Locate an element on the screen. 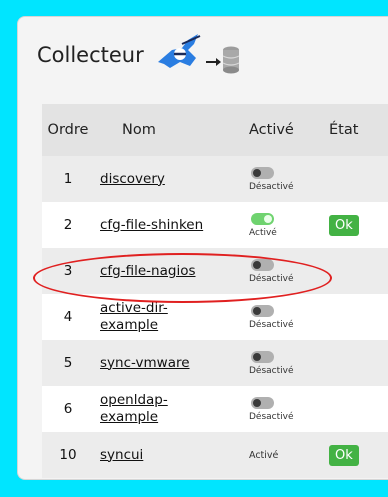 The width and height of the screenshot is (388, 497). row-order: 4 is located at coordinates (68, 317).